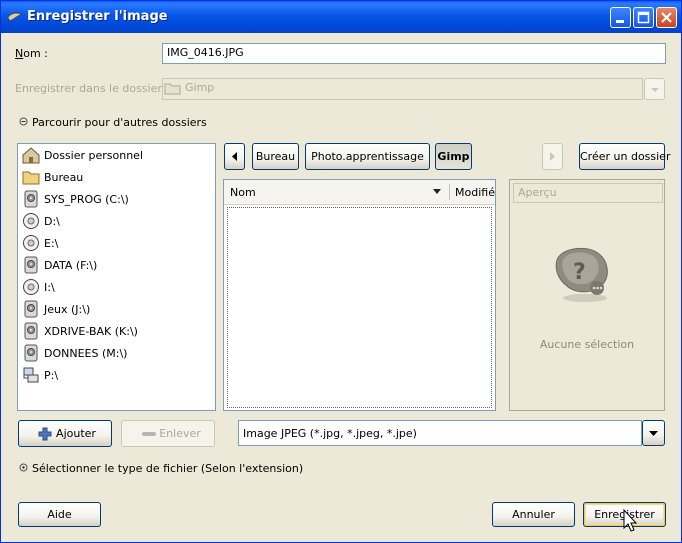  What do you see at coordinates (92, 88) in the screenshot?
I see `save-in-folder-label: Enregistrer dans le dossier :` at bounding box center [92, 88].